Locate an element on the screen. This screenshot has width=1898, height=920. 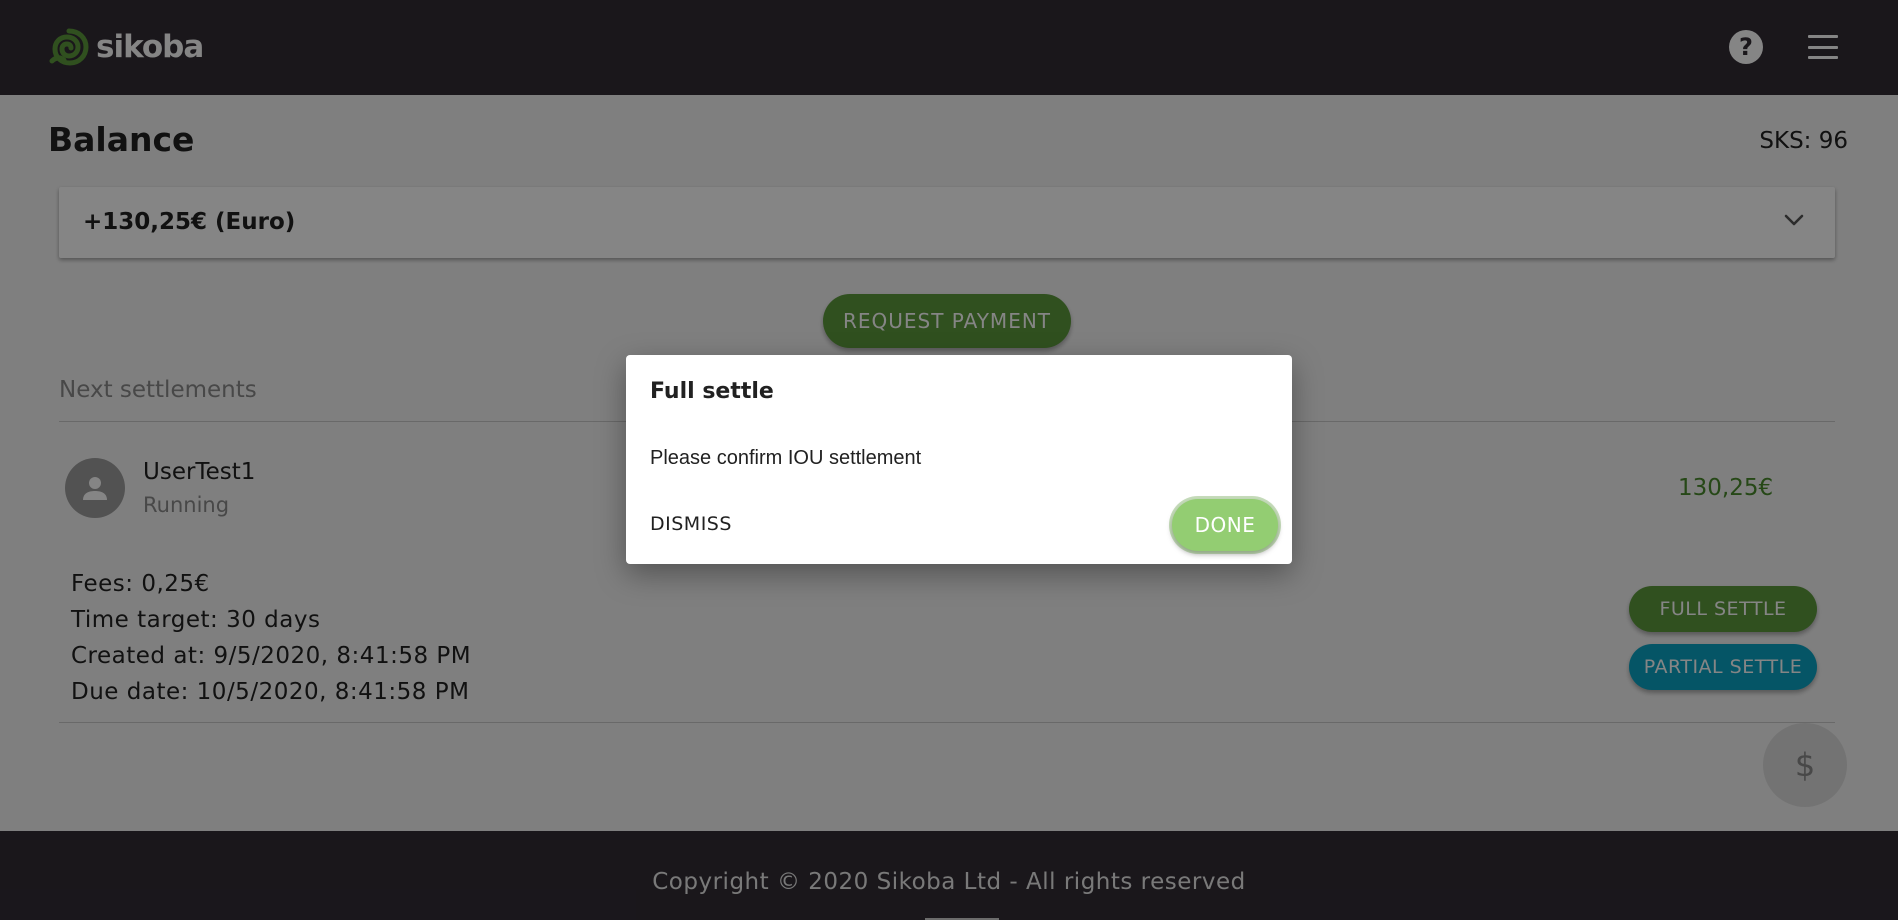
dismiss-button: DISMISS is located at coordinates (691, 524).